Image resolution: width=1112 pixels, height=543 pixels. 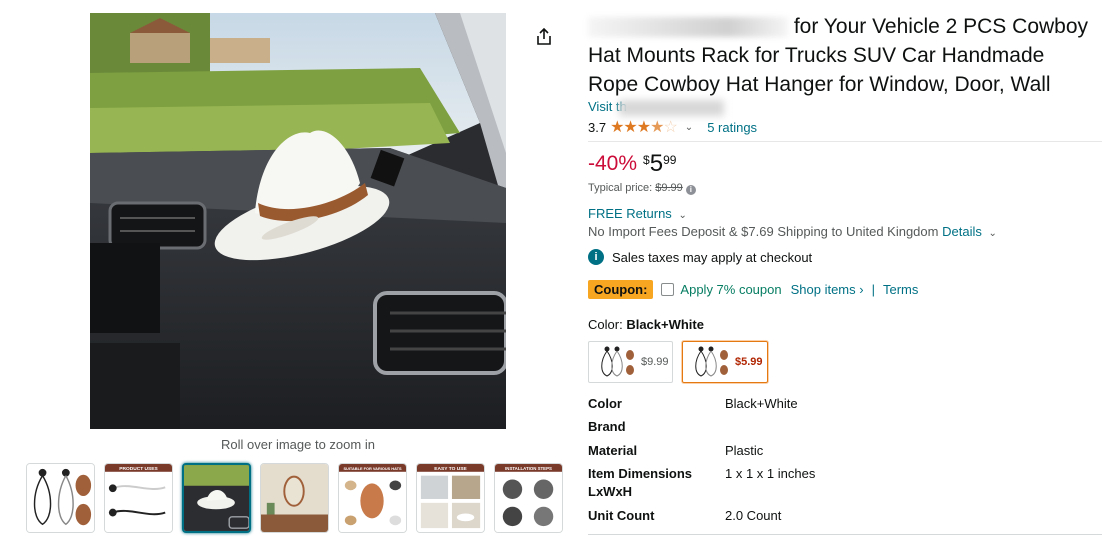 I want to click on thumbnail-6: EASY TO USE, so click(x=450, y=498).